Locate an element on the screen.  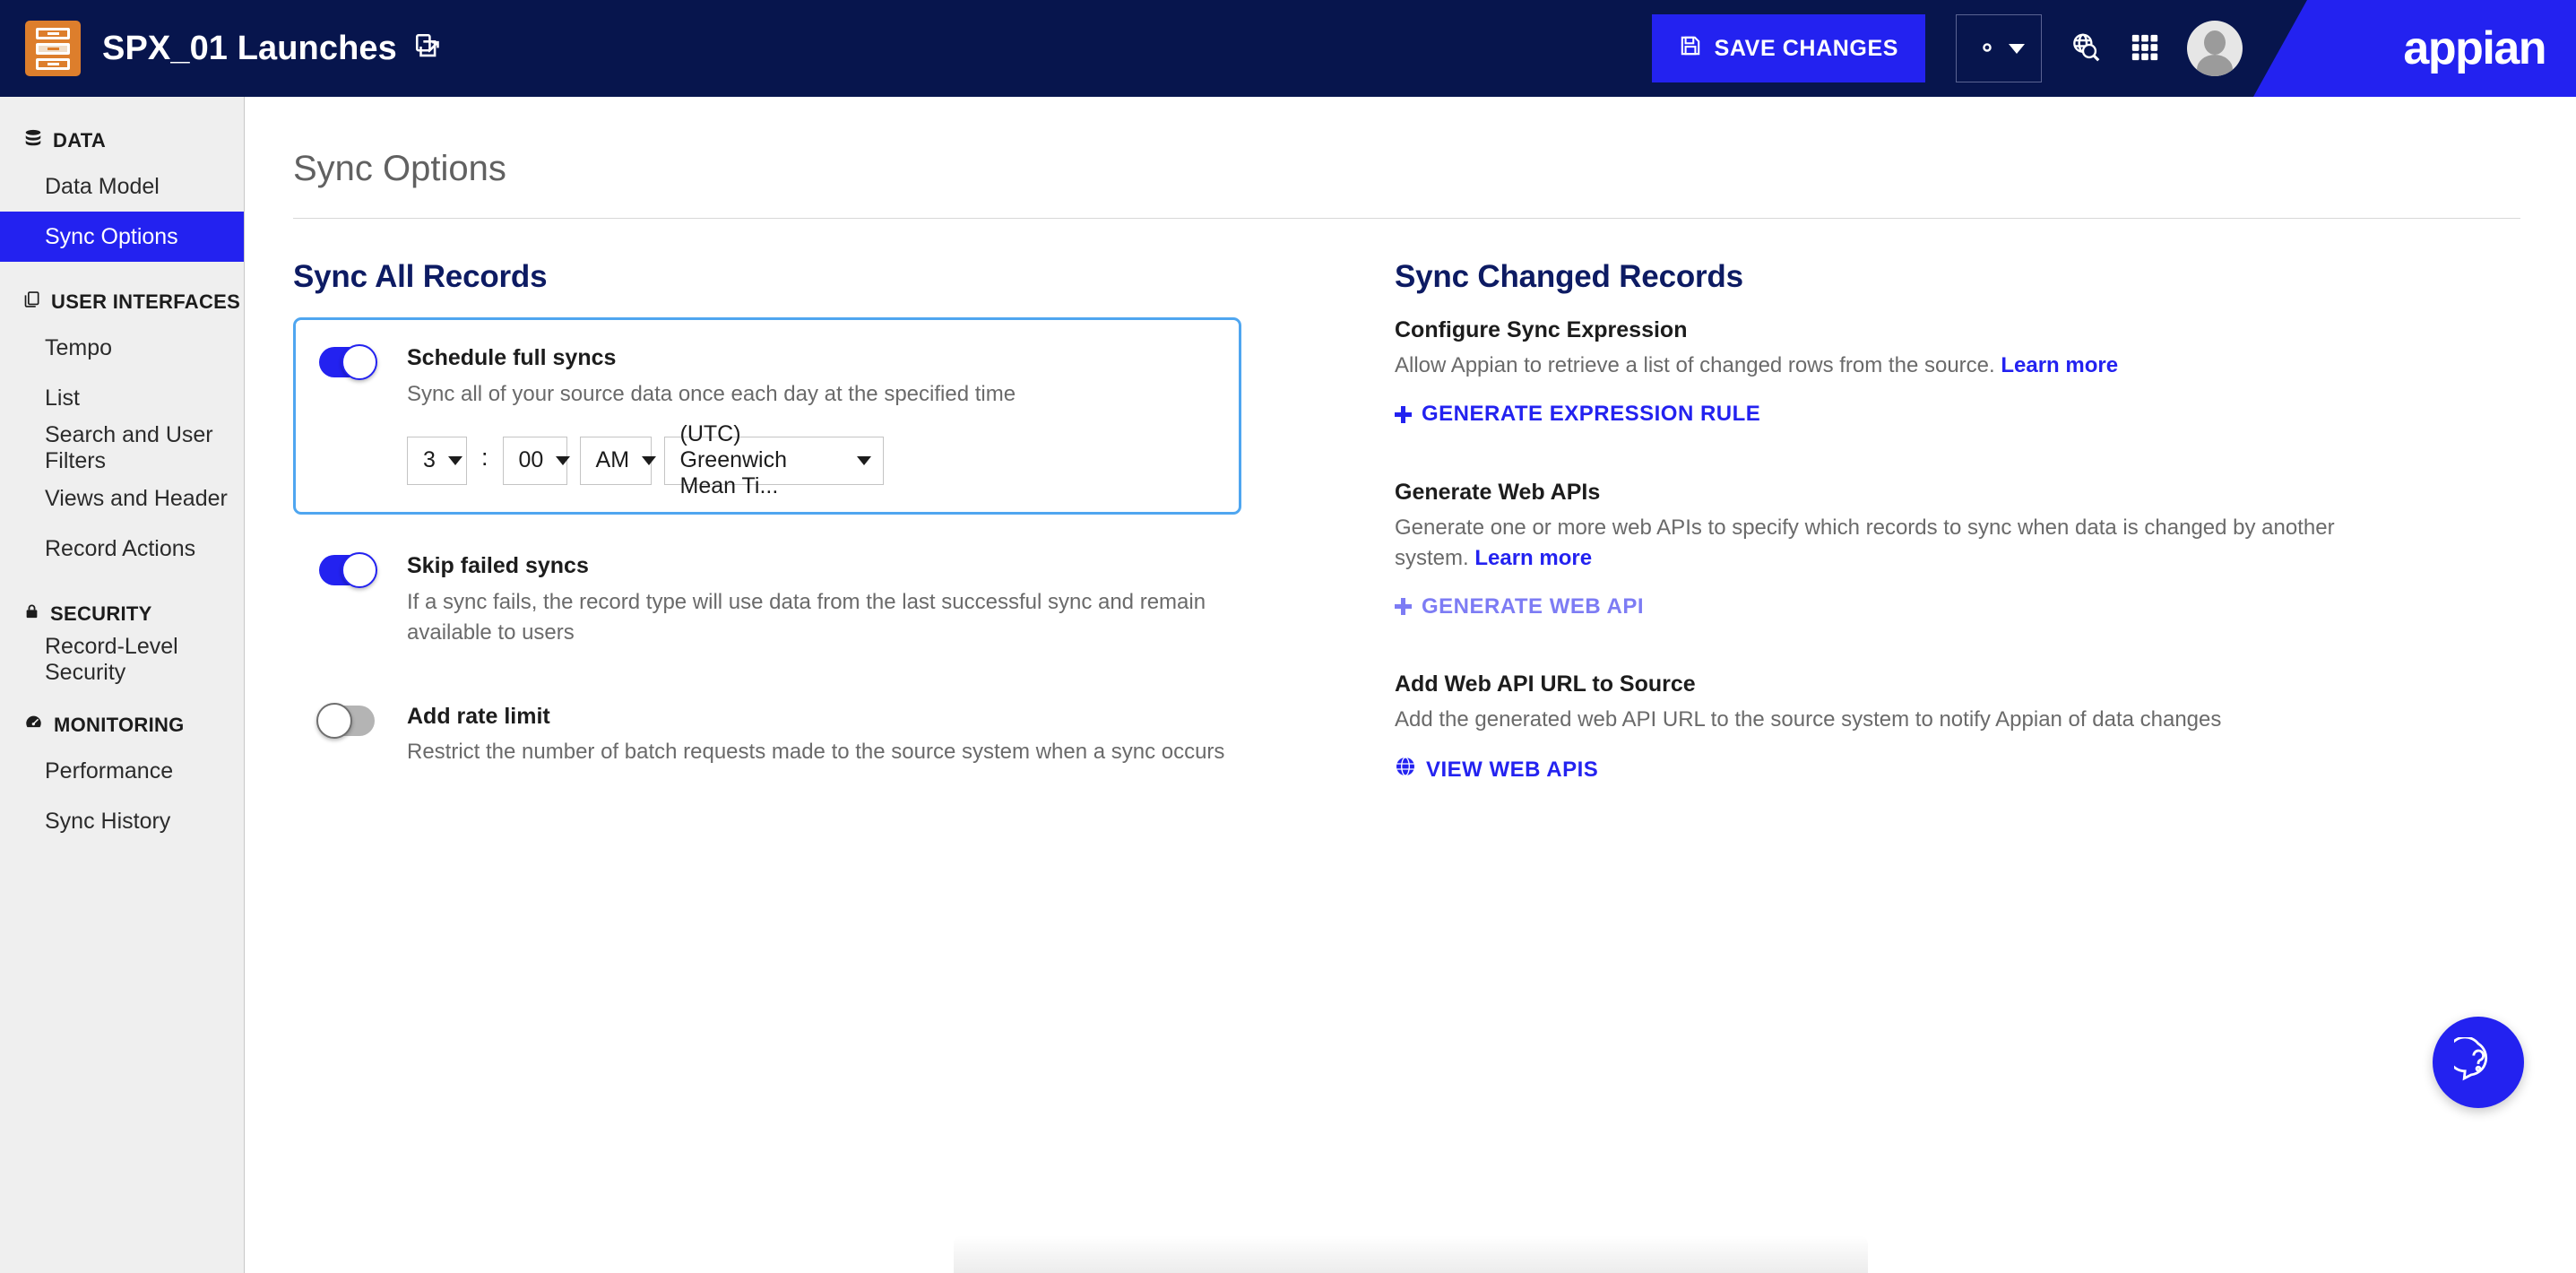
meridiem-select: AM is located at coordinates (618, 460).